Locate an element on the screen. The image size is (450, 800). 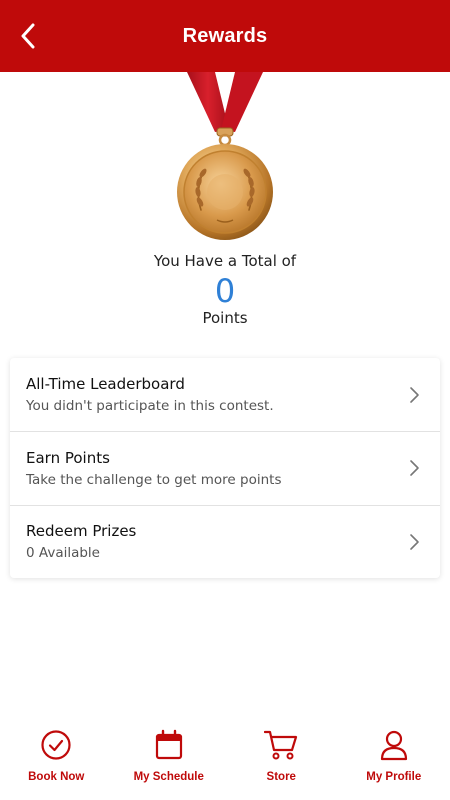
nav-label: Store is located at coordinates (281, 777).